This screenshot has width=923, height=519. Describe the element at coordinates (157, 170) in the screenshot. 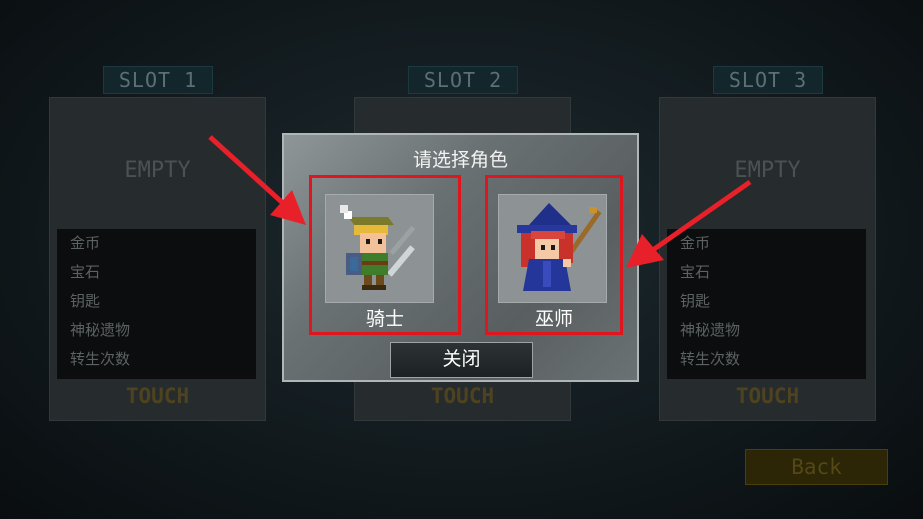

I see `slot-1-status: EMPTY` at that location.